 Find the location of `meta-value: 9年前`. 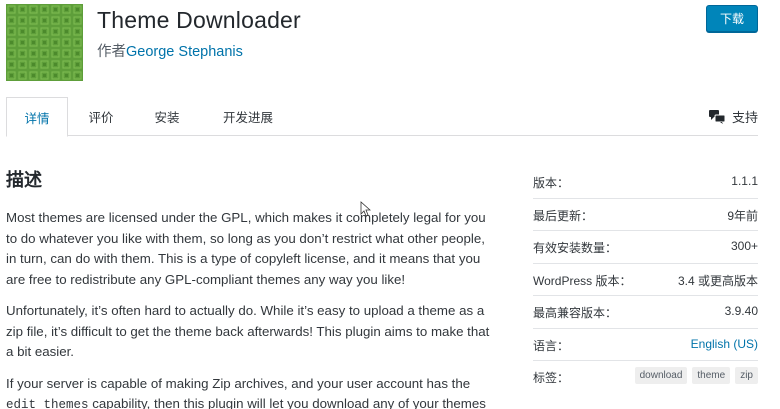

meta-value: 9年前 is located at coordinates (742, 215).